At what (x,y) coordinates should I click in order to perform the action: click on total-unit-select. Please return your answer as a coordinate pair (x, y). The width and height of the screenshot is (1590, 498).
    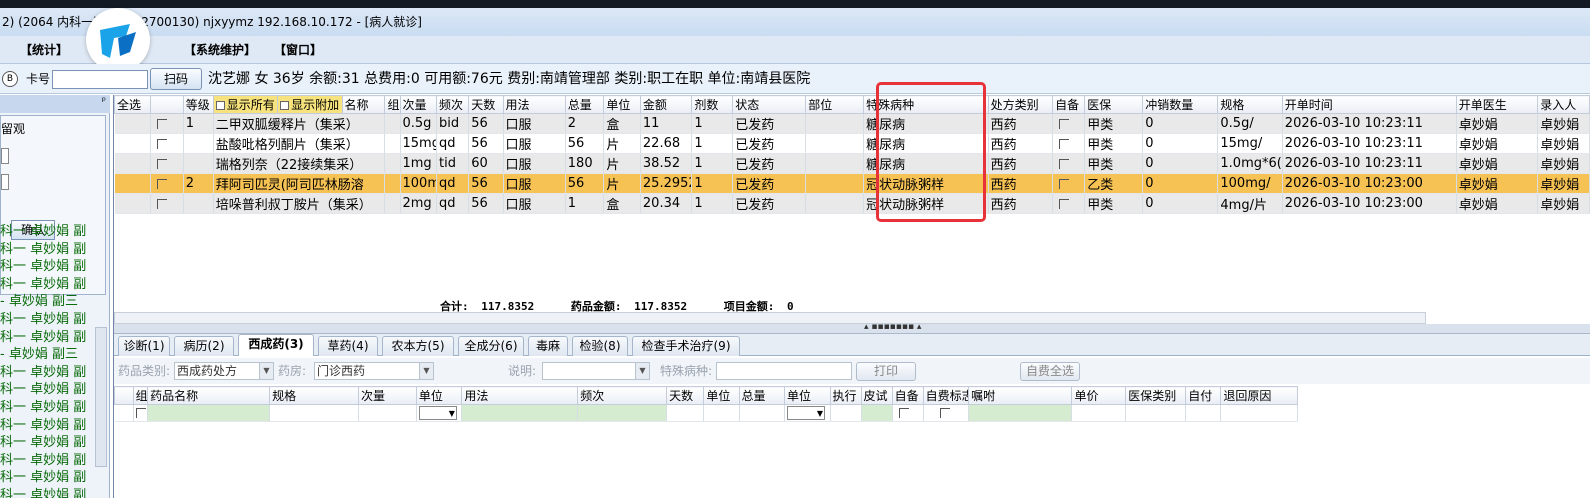
    Looking at the image, I should click on (807, 413).